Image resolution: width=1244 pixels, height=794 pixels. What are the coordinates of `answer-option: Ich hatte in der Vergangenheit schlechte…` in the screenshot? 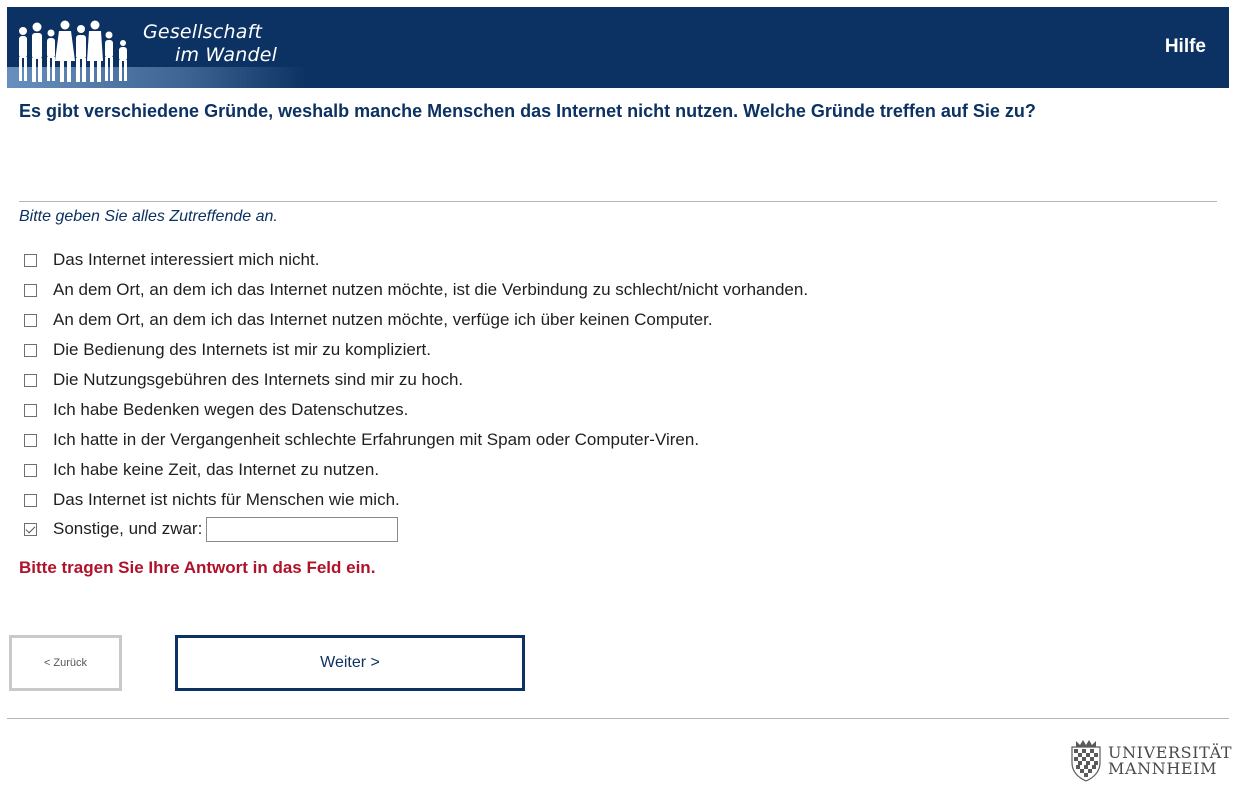 It's located at (416, 440).